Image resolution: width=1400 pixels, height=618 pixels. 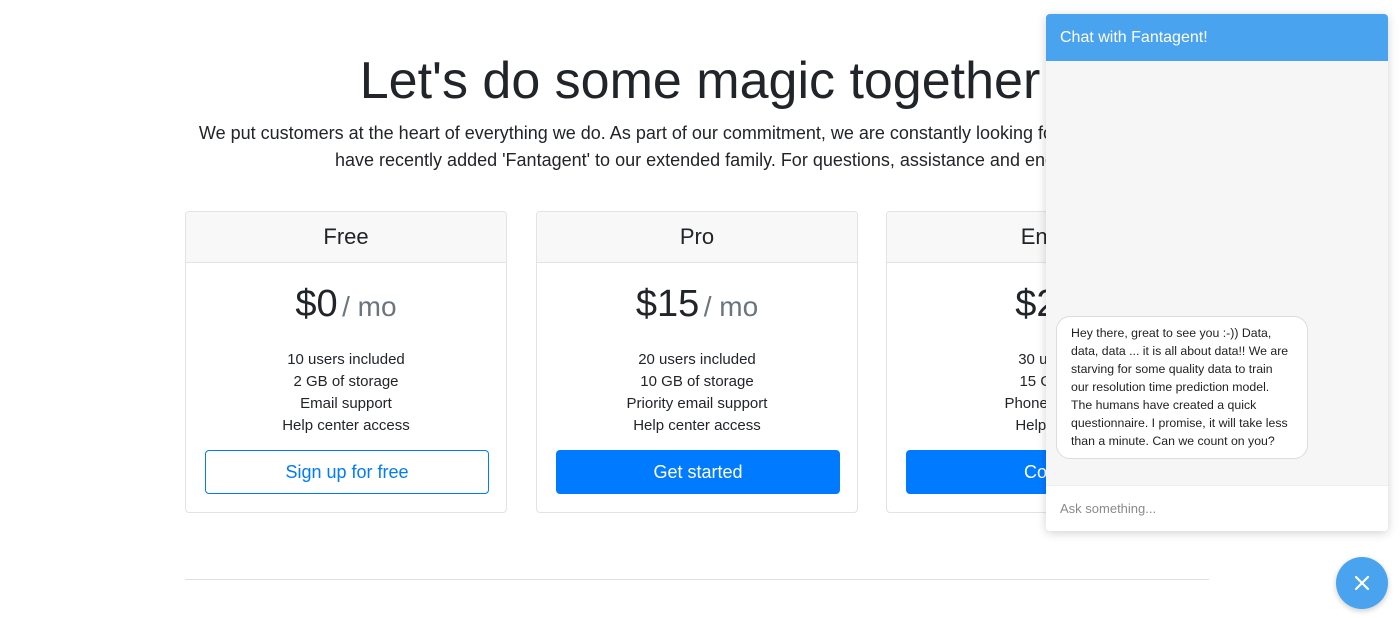 I want to click on feature-item: 20 users included, so click(x=697, y=359).